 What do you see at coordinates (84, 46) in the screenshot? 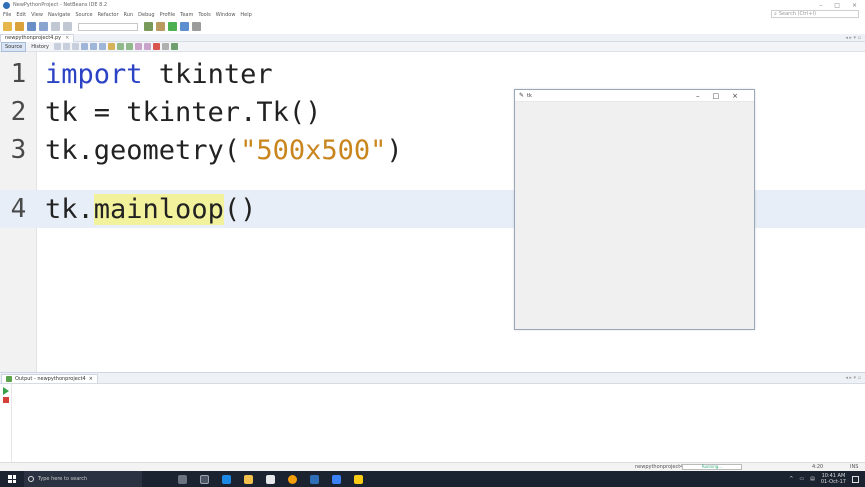
I see `find-selection-icon` at bounding box center [84, 46].